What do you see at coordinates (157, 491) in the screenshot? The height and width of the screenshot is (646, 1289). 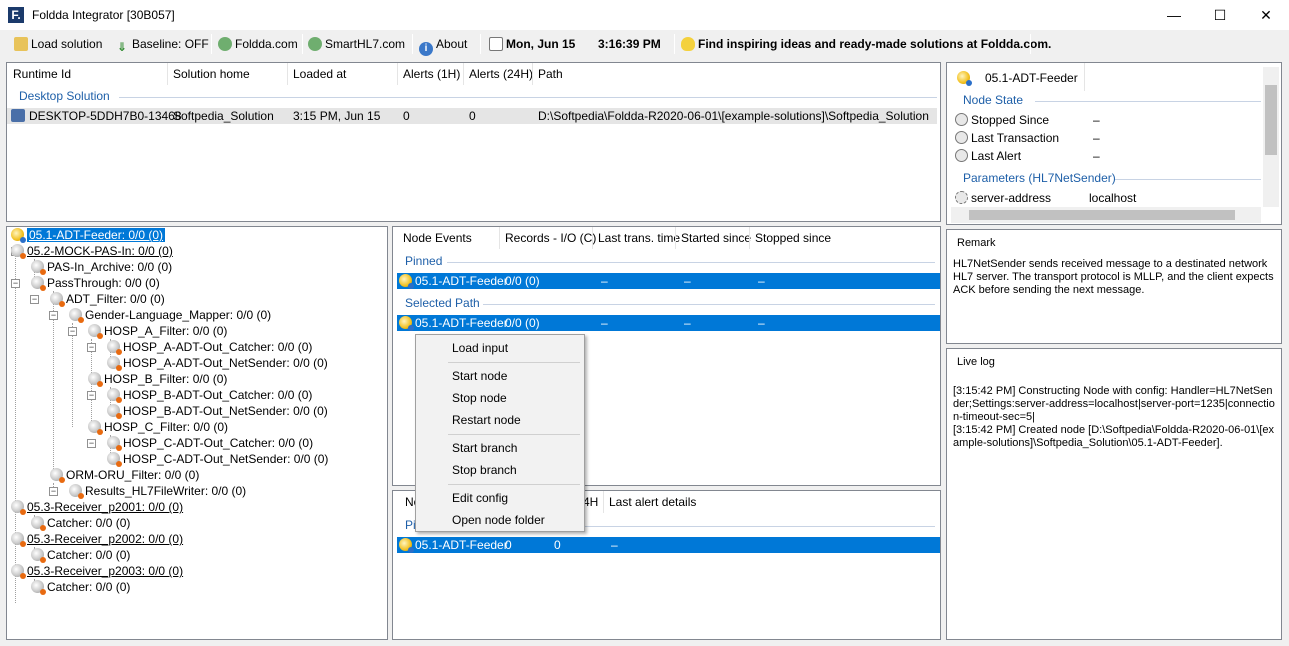 I see `tree-node: Results_HL7FileWriter: 0/0 (0)` at bounding box center [157, 491].